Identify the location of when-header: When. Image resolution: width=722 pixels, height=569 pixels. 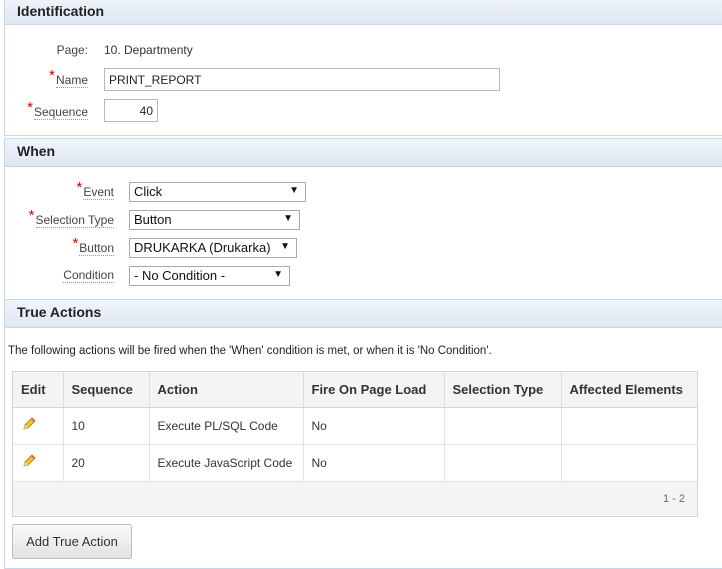
(363, 153).